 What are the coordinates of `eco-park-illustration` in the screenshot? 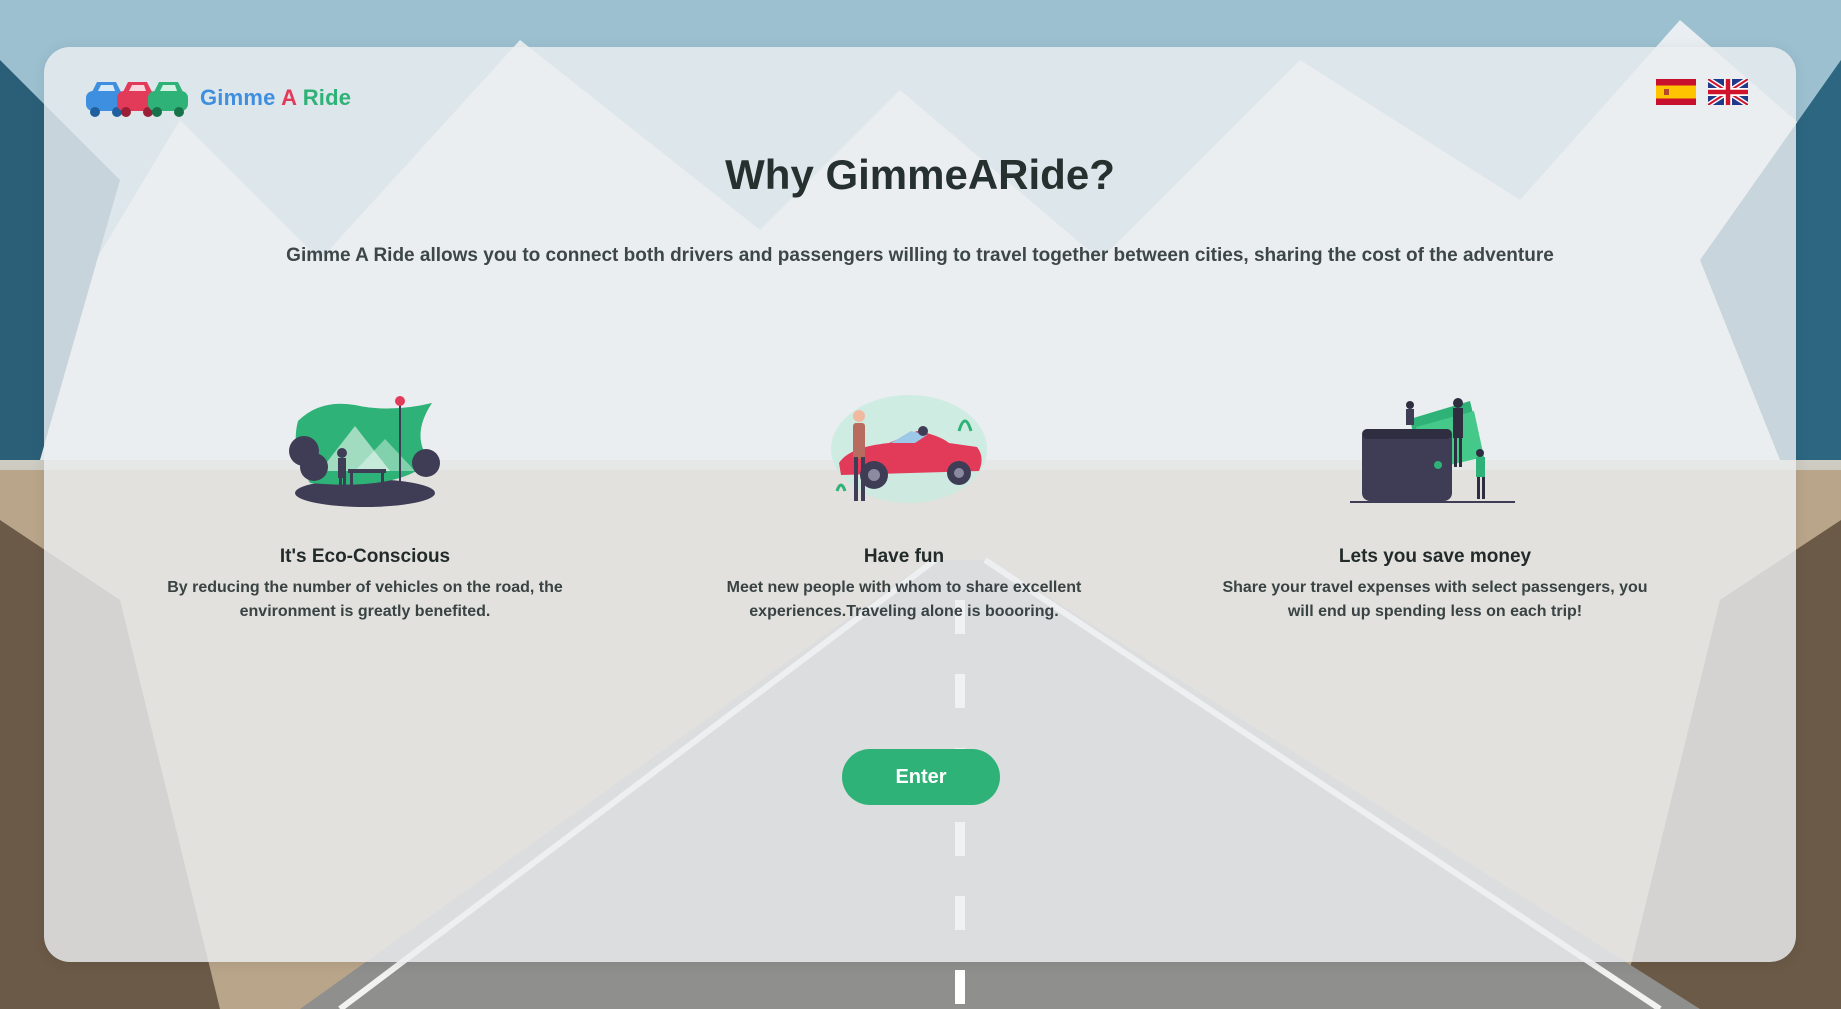 It's located at (365, 446).